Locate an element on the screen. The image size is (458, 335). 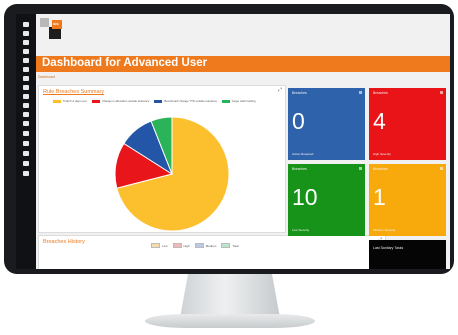
sidebar-folder-icon is located at coordinates (26, 87).